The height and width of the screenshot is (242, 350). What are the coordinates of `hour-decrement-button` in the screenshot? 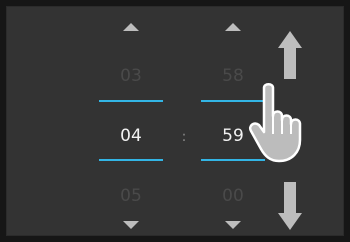 It's located at (131, 230).